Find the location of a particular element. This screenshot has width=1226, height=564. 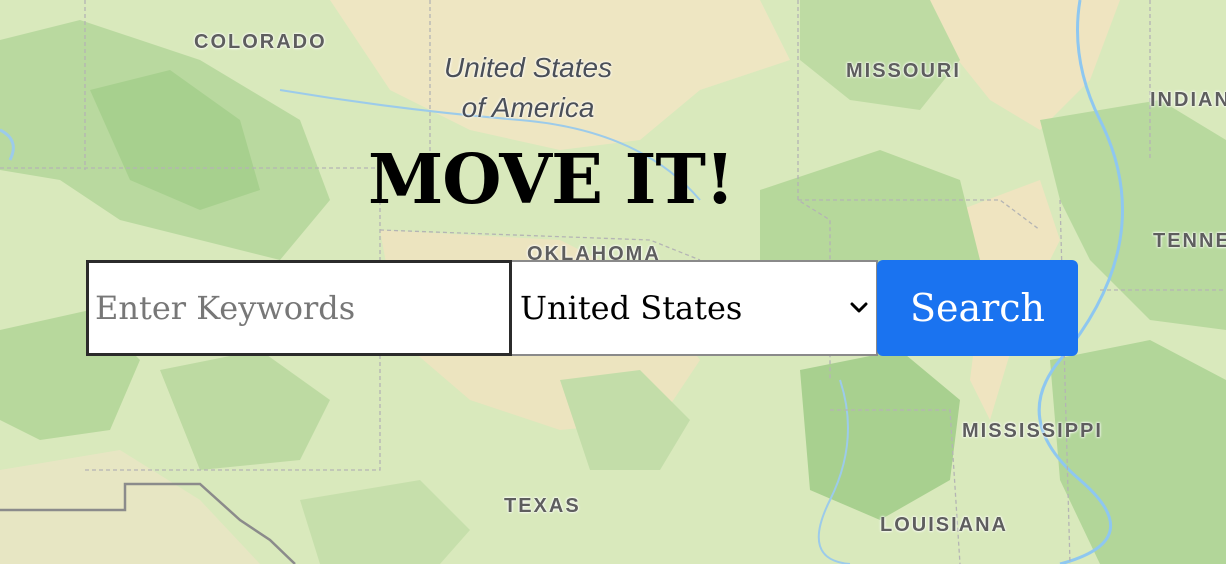

map-label-tennessee: TENNE is located at coordinates (1189, 241).